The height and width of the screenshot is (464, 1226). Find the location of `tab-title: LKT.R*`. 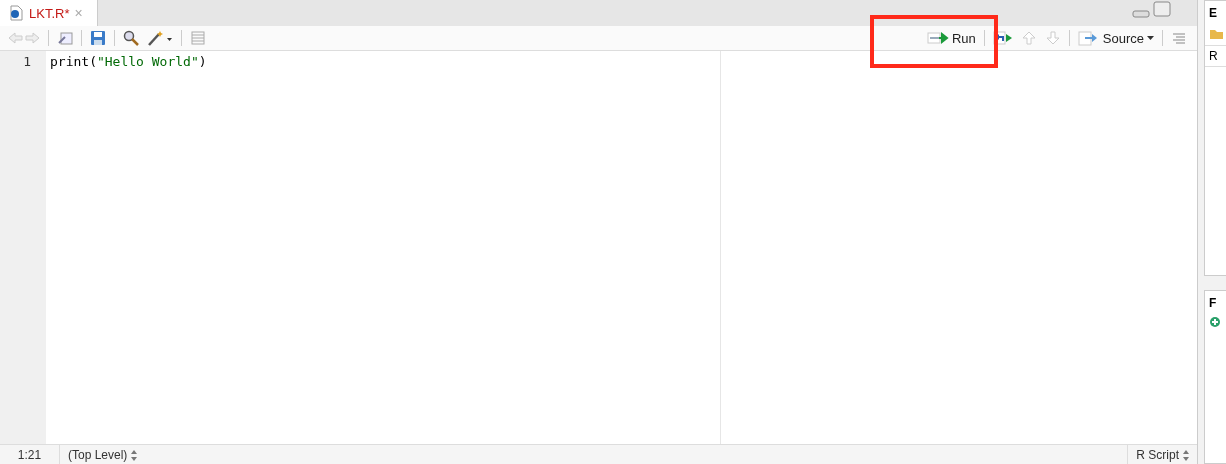

tab-title: LKT.R* is located at coordinates (49, 13).